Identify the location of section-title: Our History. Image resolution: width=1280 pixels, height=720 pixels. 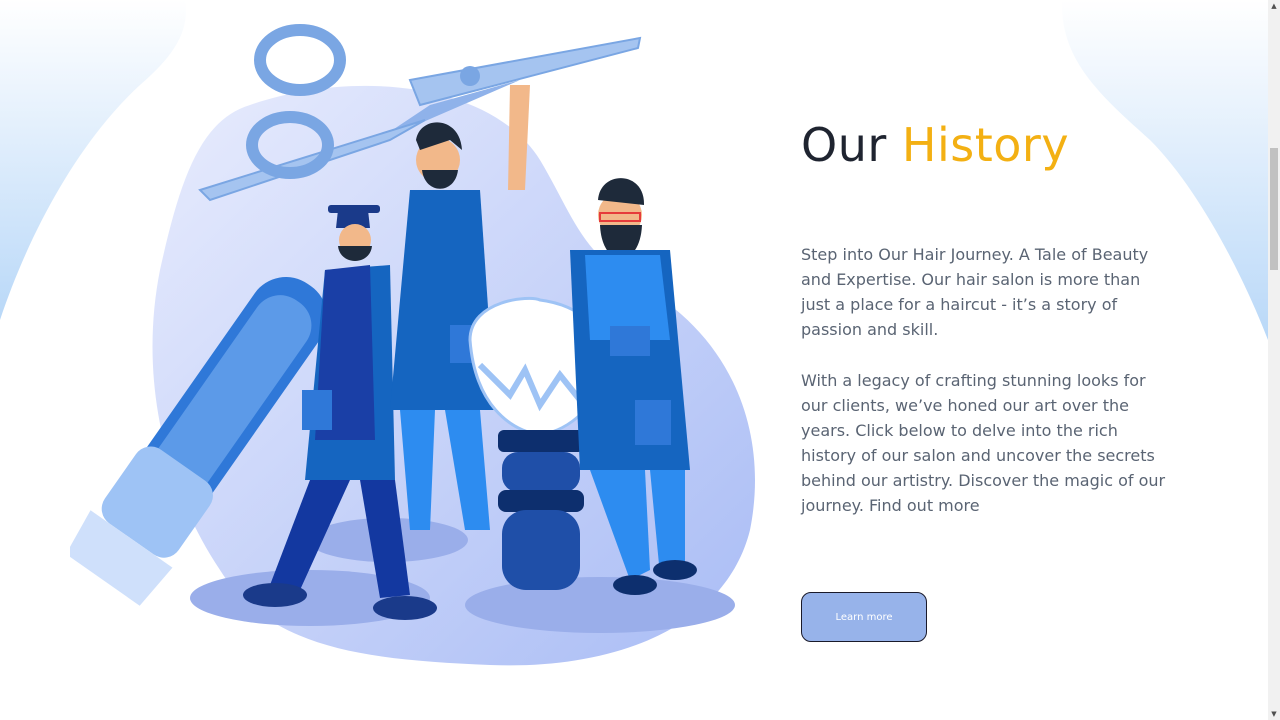
(935, 145).